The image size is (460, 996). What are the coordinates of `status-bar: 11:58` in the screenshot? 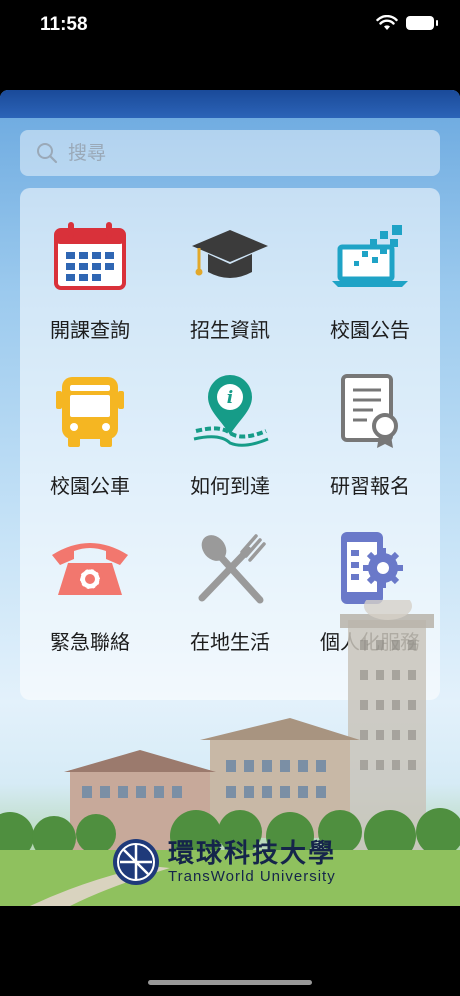 It's located at (230, 27).